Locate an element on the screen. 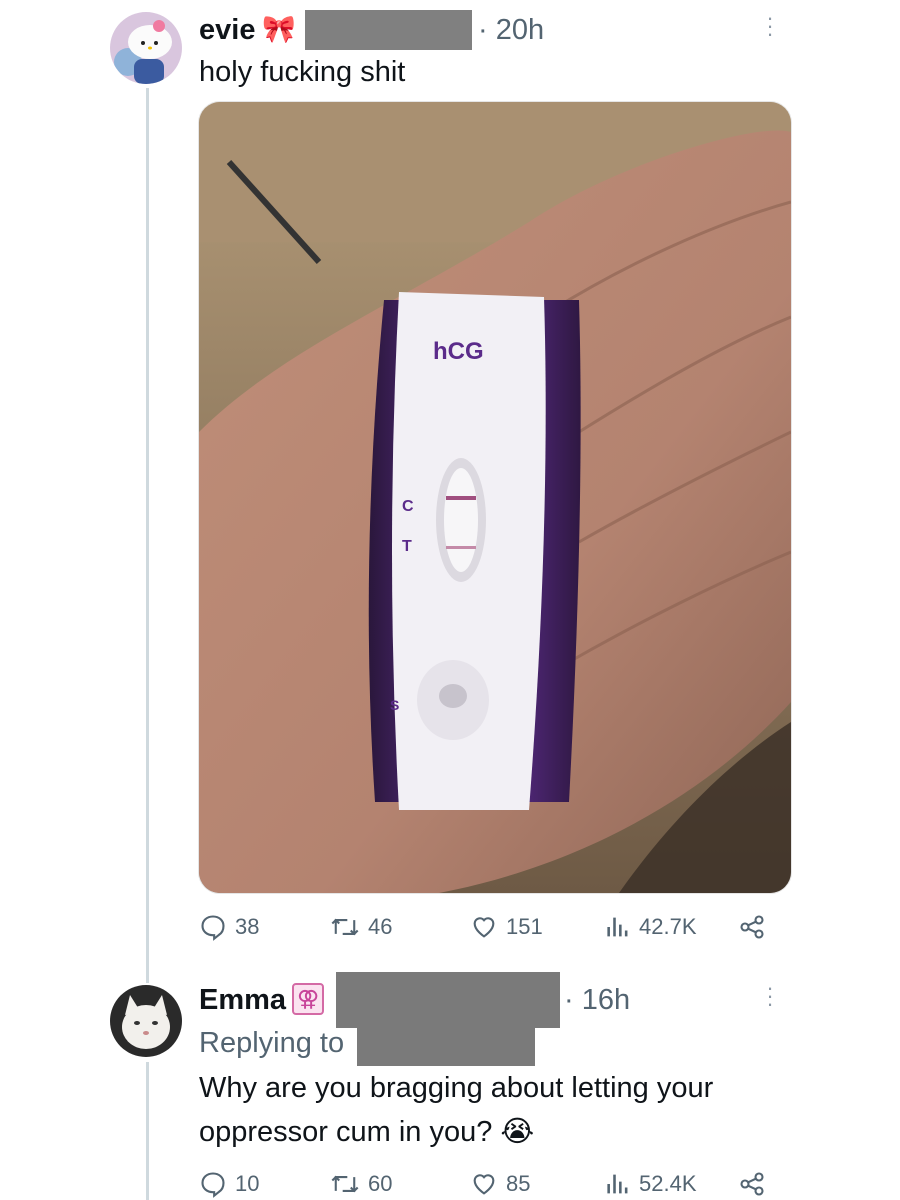 This screenshot has height=1200, width=900. view-count: 52.4K is located at coordinates (668, 1183).